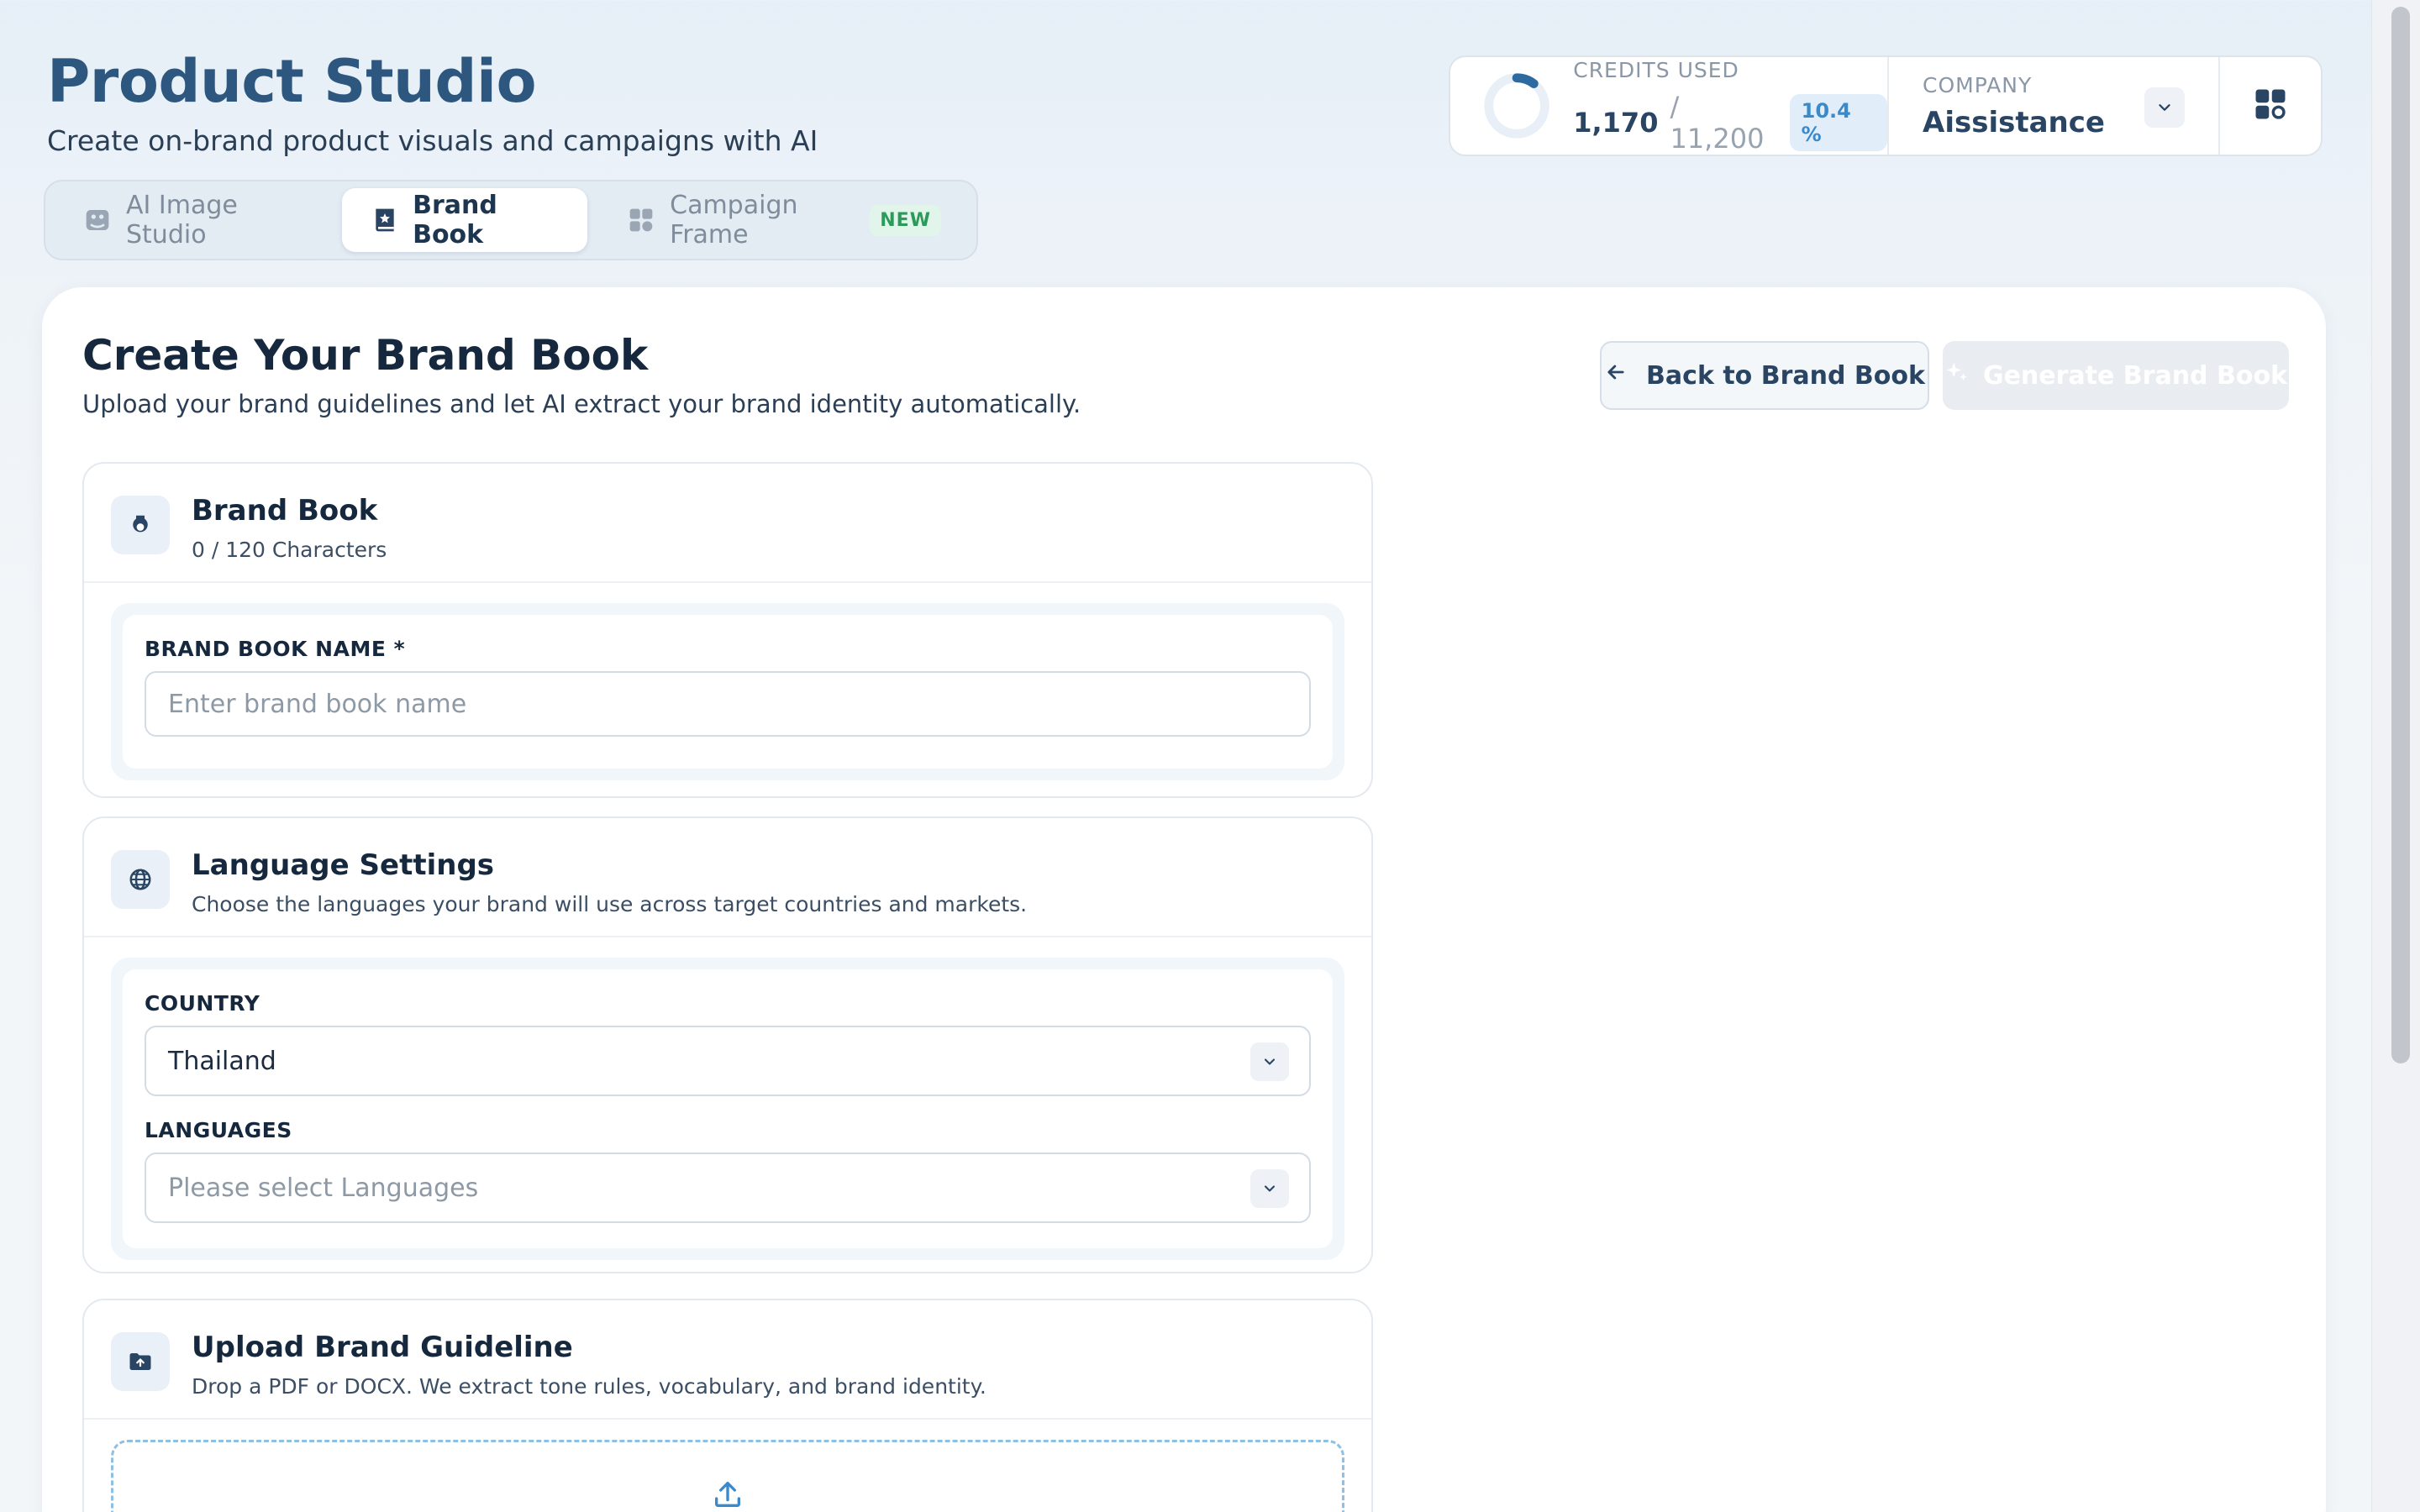 The height and width of the screenshot is (1512, 2420). I want to click on apps-grid-icon, so click(2270, 106).